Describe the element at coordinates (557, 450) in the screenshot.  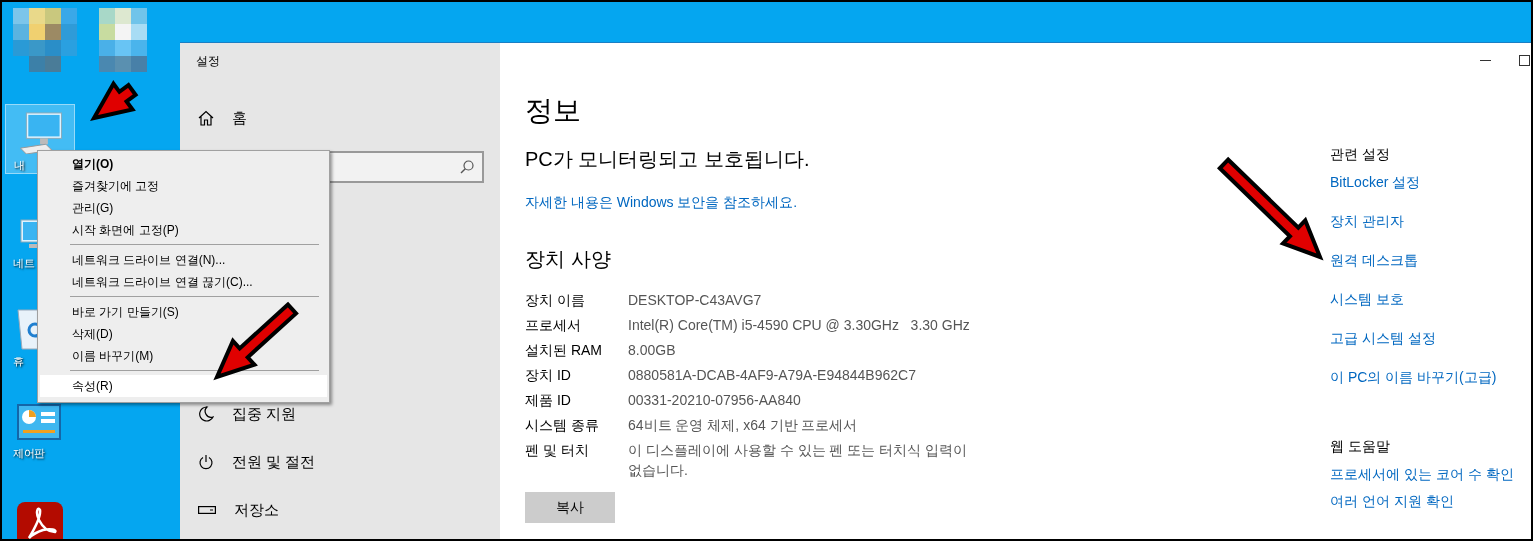
I see `spec-label: 펜 및 터치` at that location.